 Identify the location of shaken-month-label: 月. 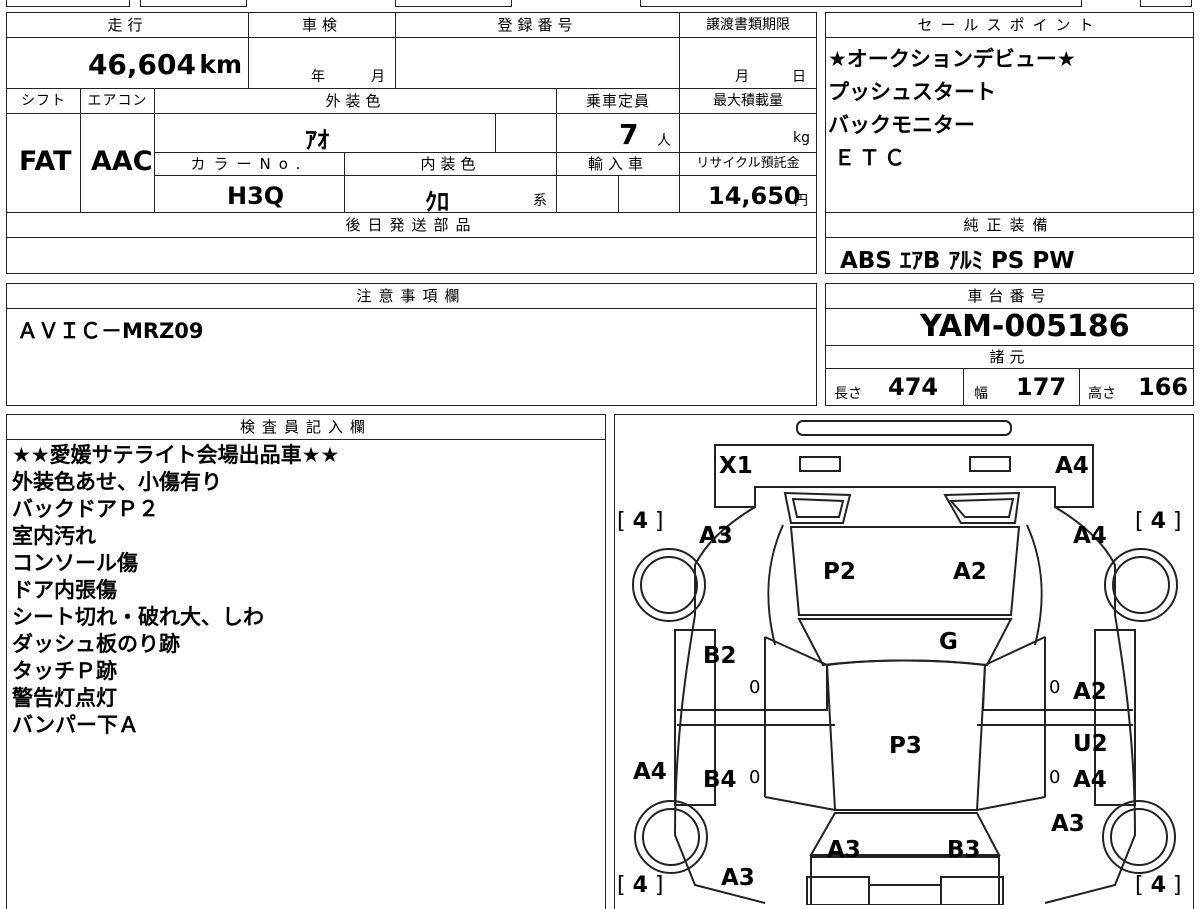
(378, 77).